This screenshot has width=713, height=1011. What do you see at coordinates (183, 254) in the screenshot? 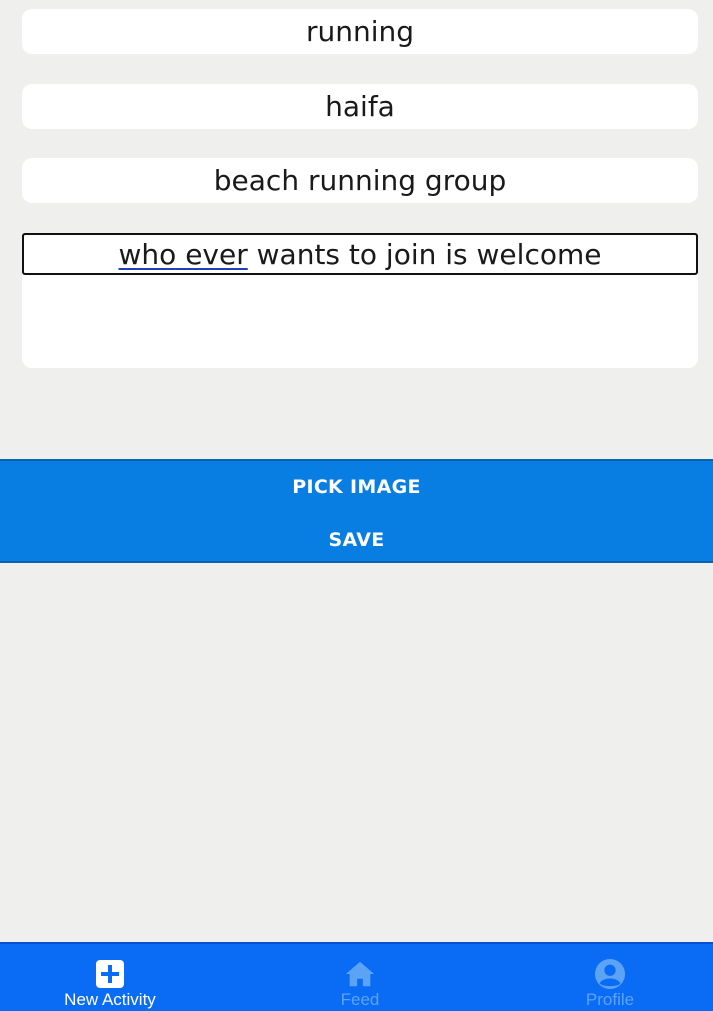
I see `description-spellcheck-word: who ever` at bounding box center [183, 254].